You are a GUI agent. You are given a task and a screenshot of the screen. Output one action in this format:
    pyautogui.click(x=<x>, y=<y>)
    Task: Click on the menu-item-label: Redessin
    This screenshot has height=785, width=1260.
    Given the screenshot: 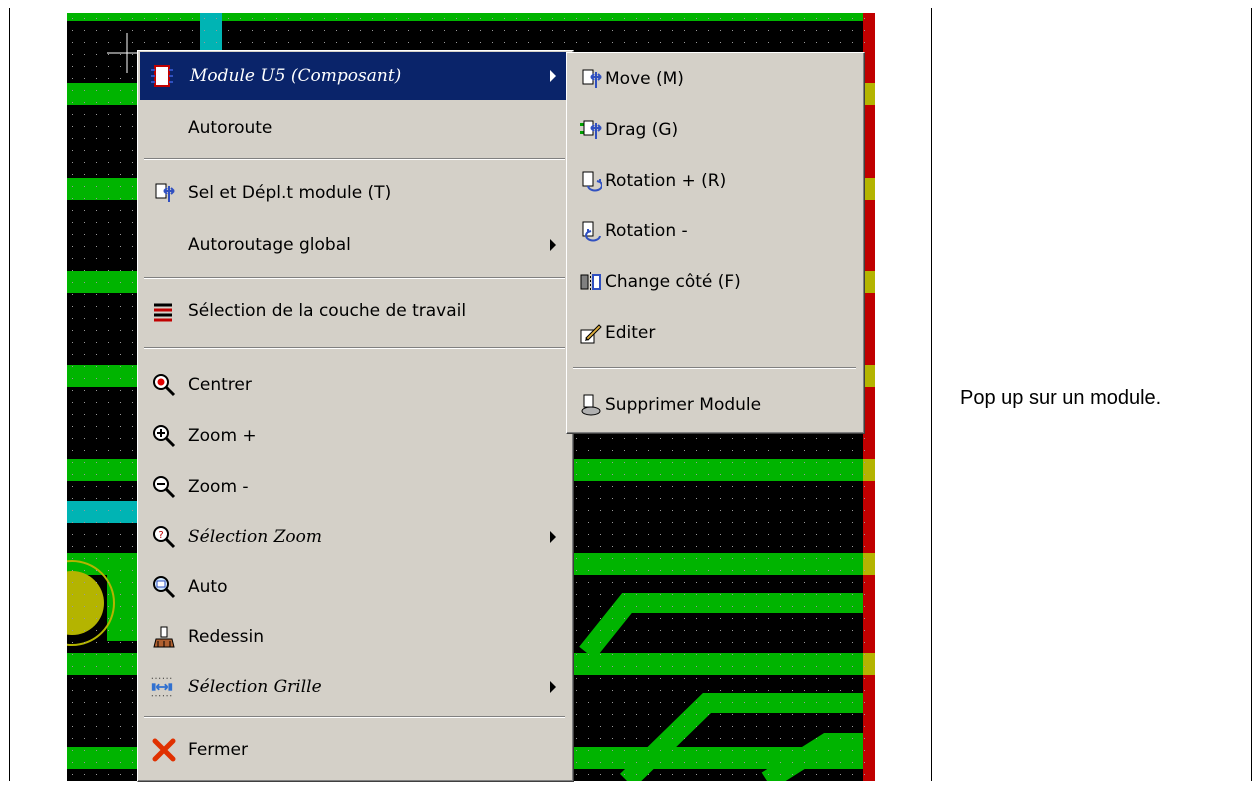 What is the action you would take?
    pyautogui.click(x=226, y=637)
    